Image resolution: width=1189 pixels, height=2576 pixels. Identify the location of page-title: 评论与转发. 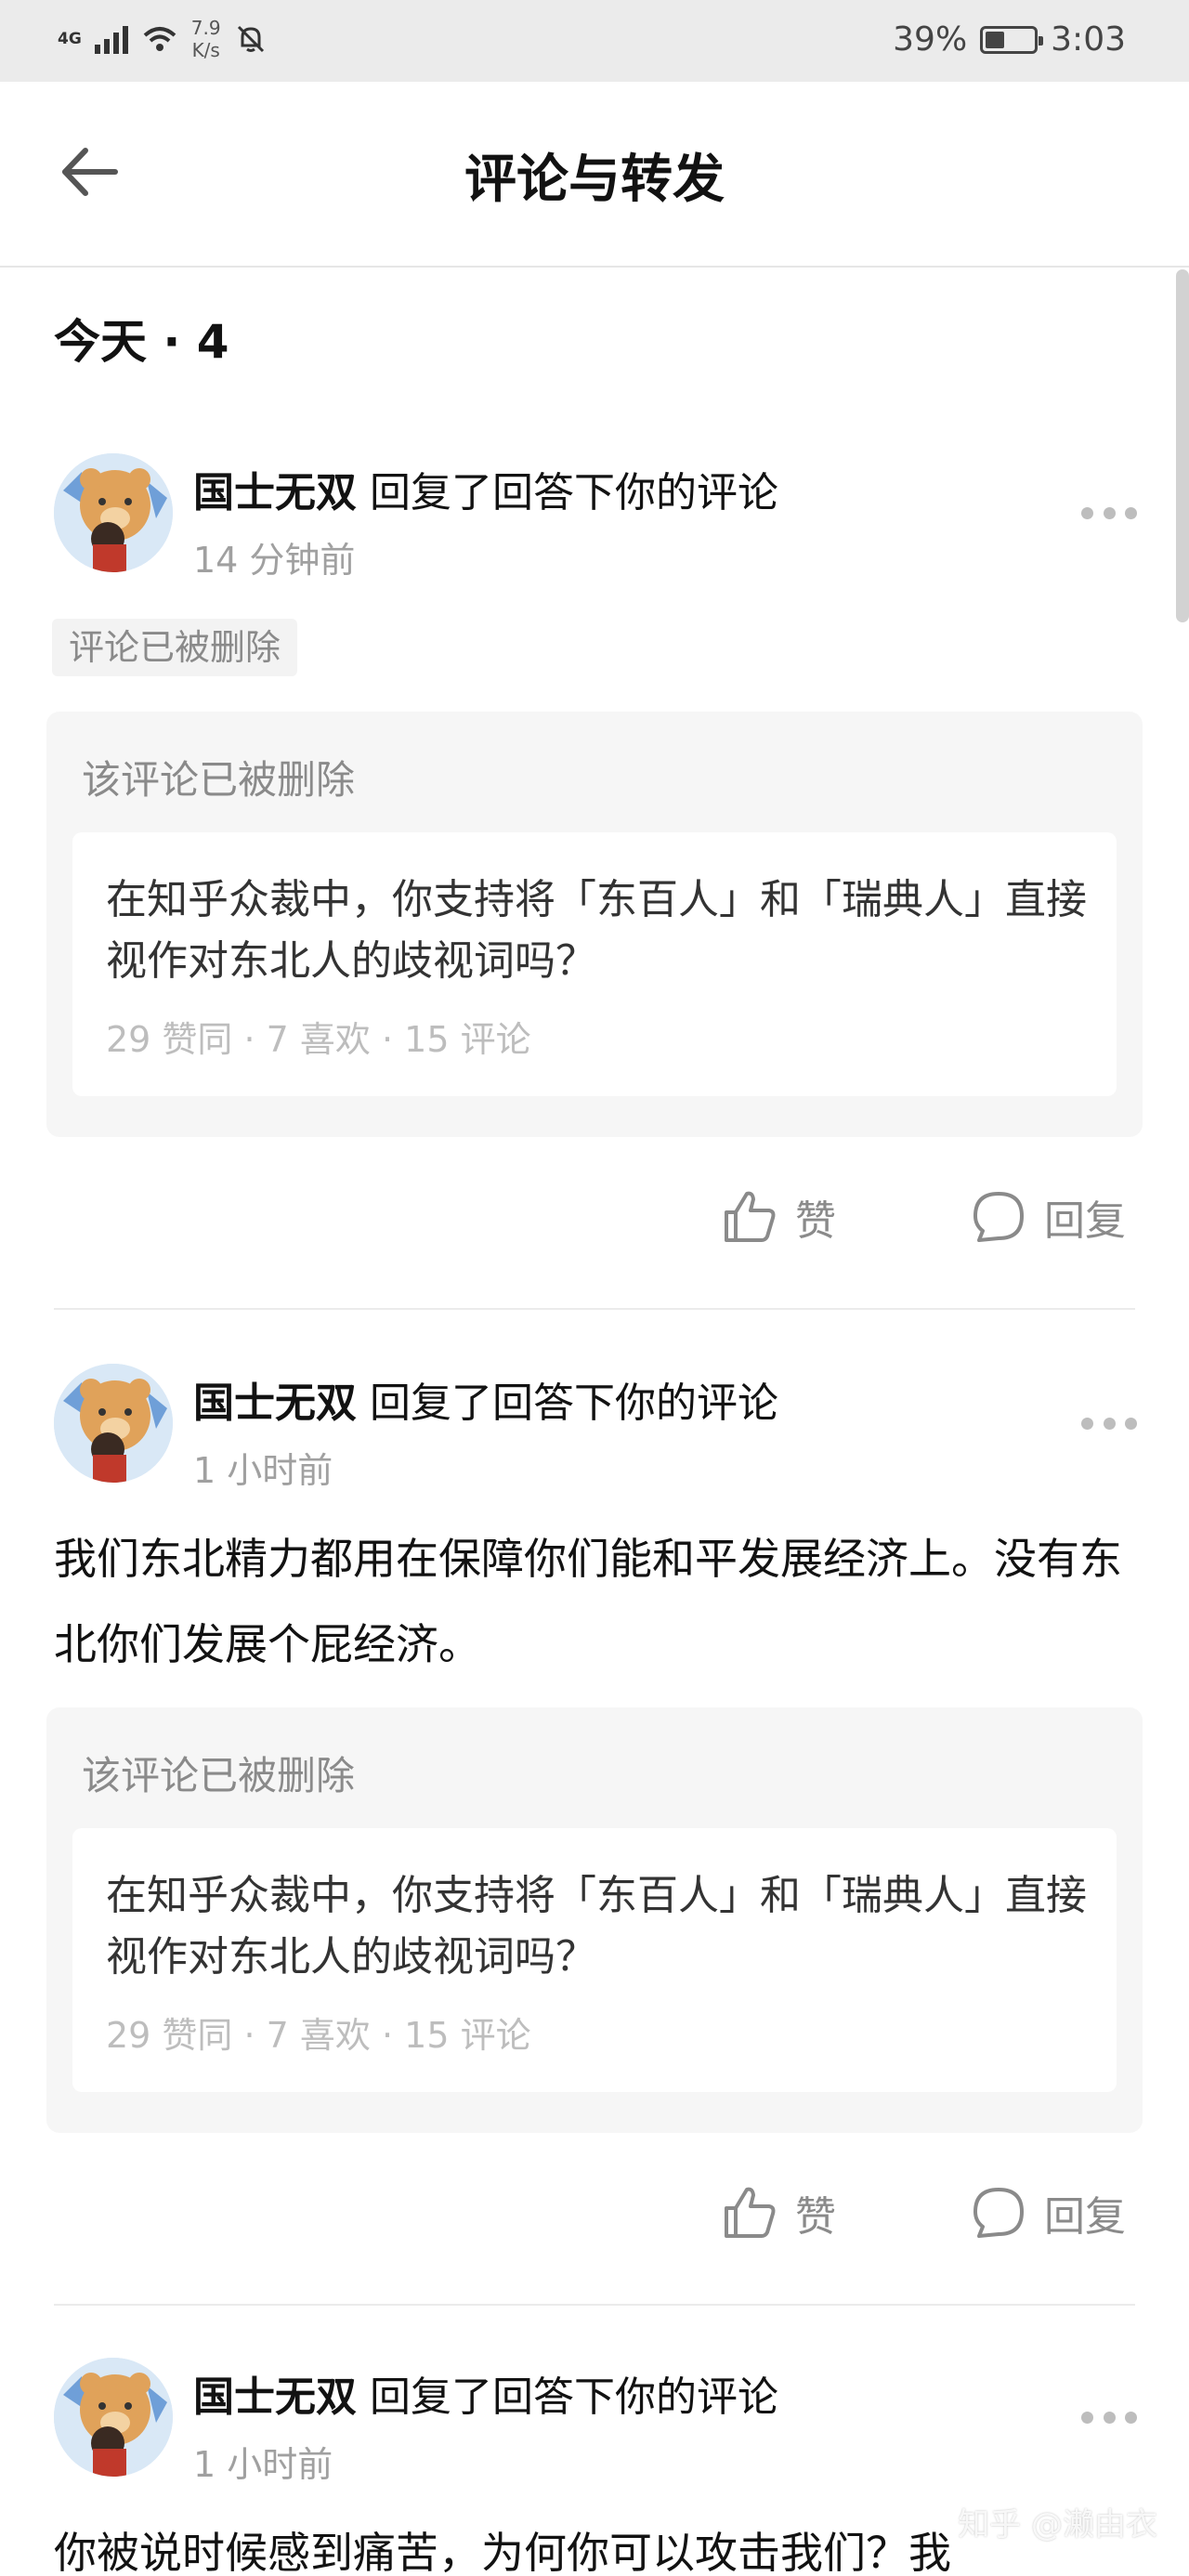
(594, 180).